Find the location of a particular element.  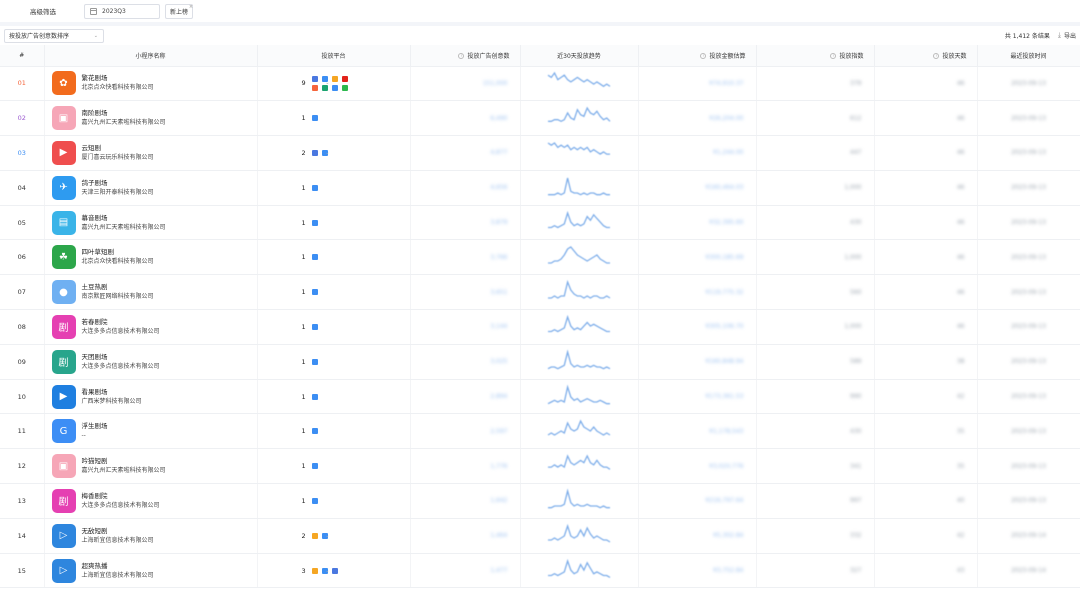

app-cell: 剧天团剧场 大连多多点信息技术有限公司 is located at coordinates (151, 362).